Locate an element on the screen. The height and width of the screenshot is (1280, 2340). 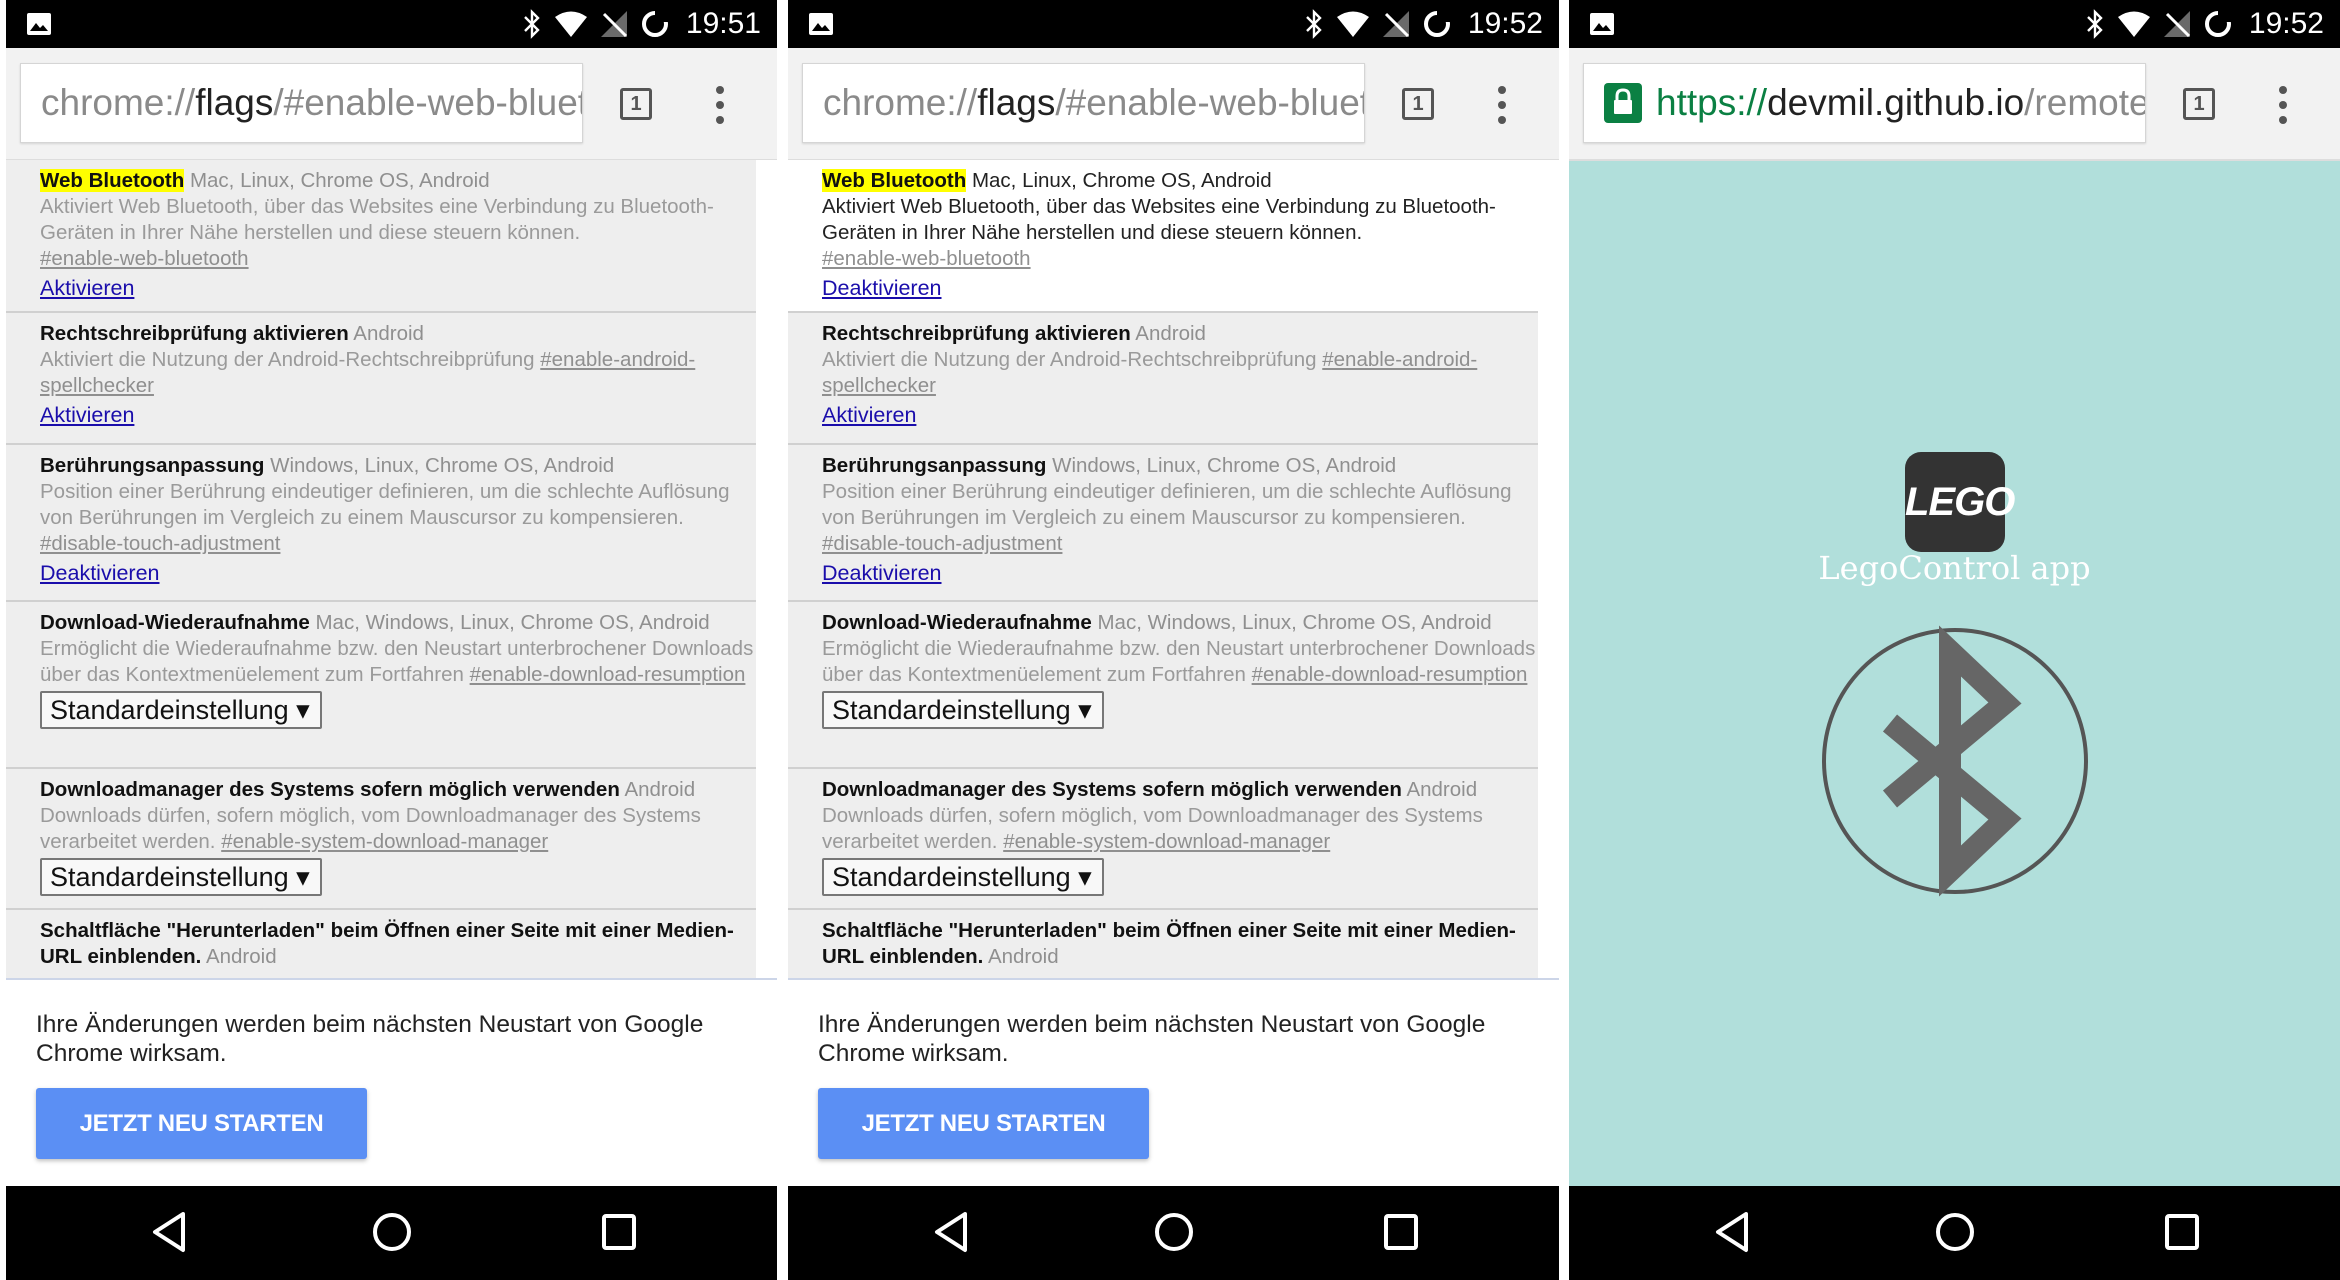
url-bar: https://devmil.github.io/remote is located at coordinates (1864, 103).